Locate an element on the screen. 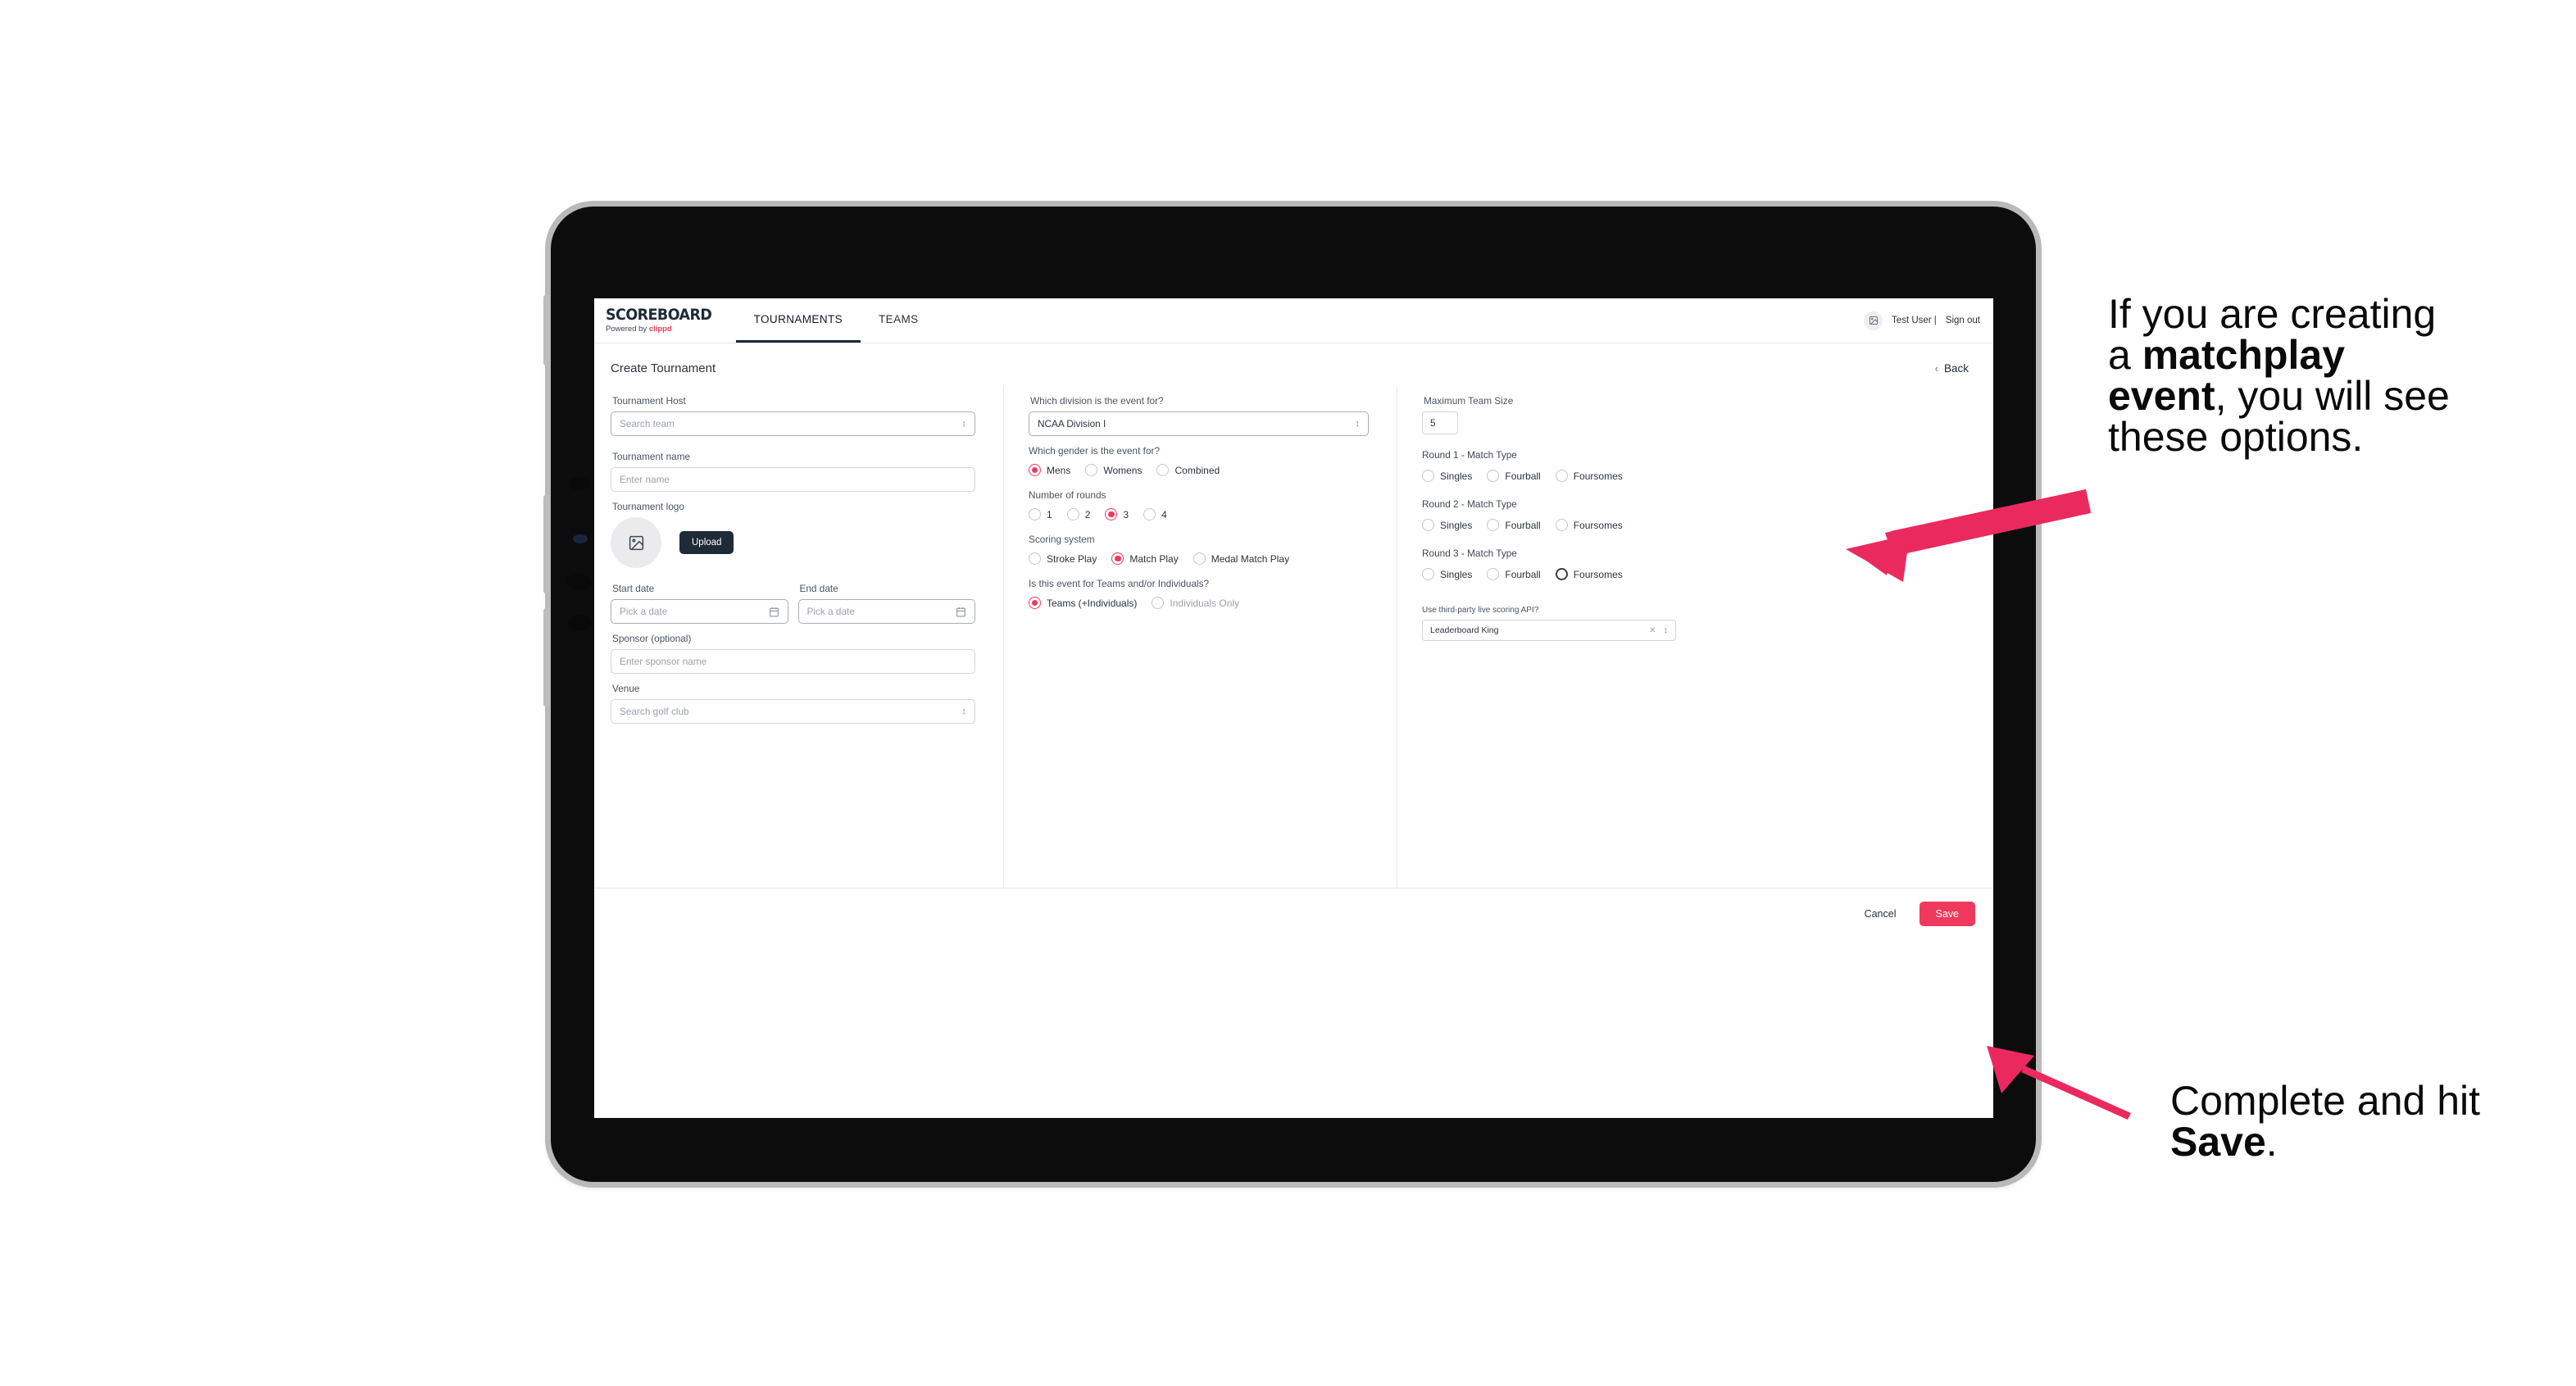  teams-option-teams-plus-individuals: Teams (+Individuals) is located at coordinates (1083, 603).